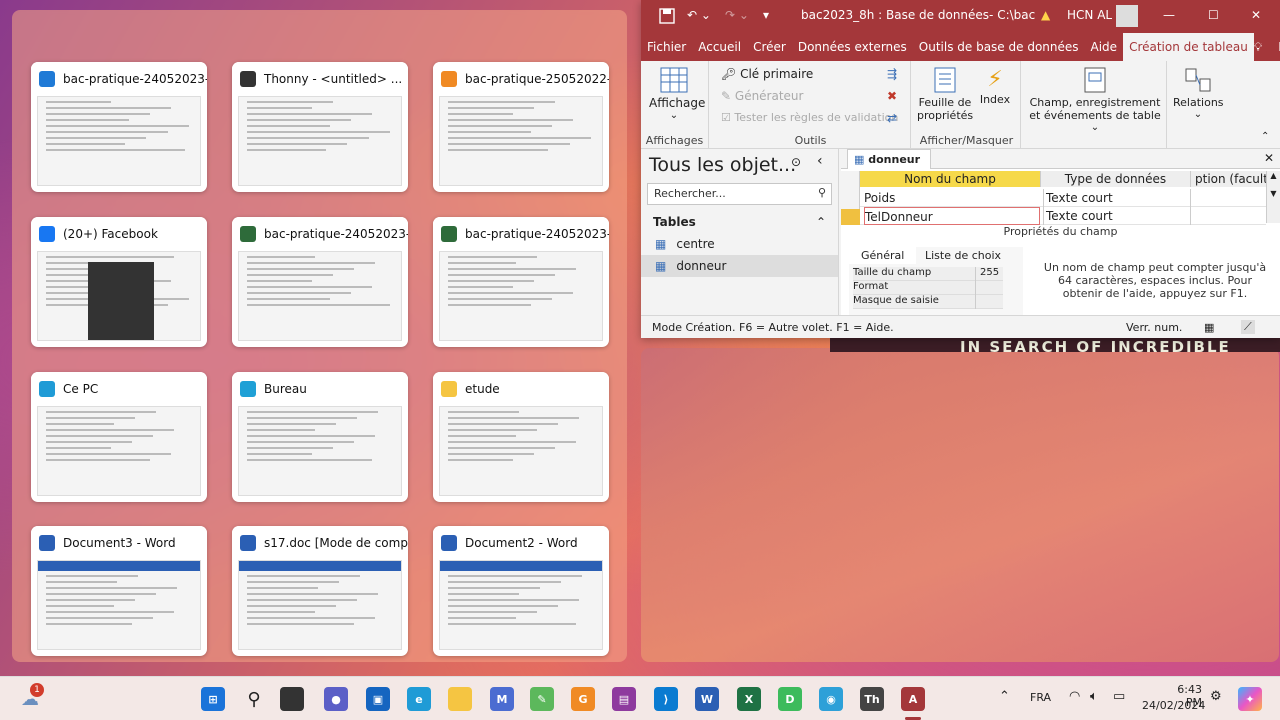 This screenshot has height=720, width=1280. Describe the element at coordinates (739, 266) in the screenshot. I see `table-item-donneur: ▦ donneur` at that location.